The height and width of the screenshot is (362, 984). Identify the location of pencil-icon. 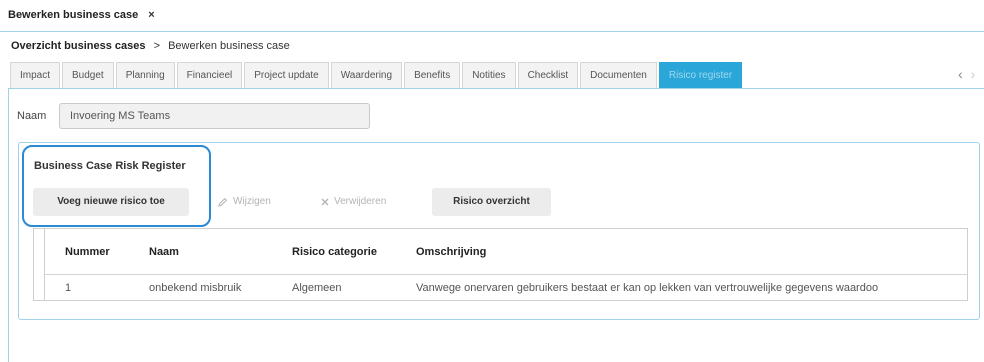
(223, 202).